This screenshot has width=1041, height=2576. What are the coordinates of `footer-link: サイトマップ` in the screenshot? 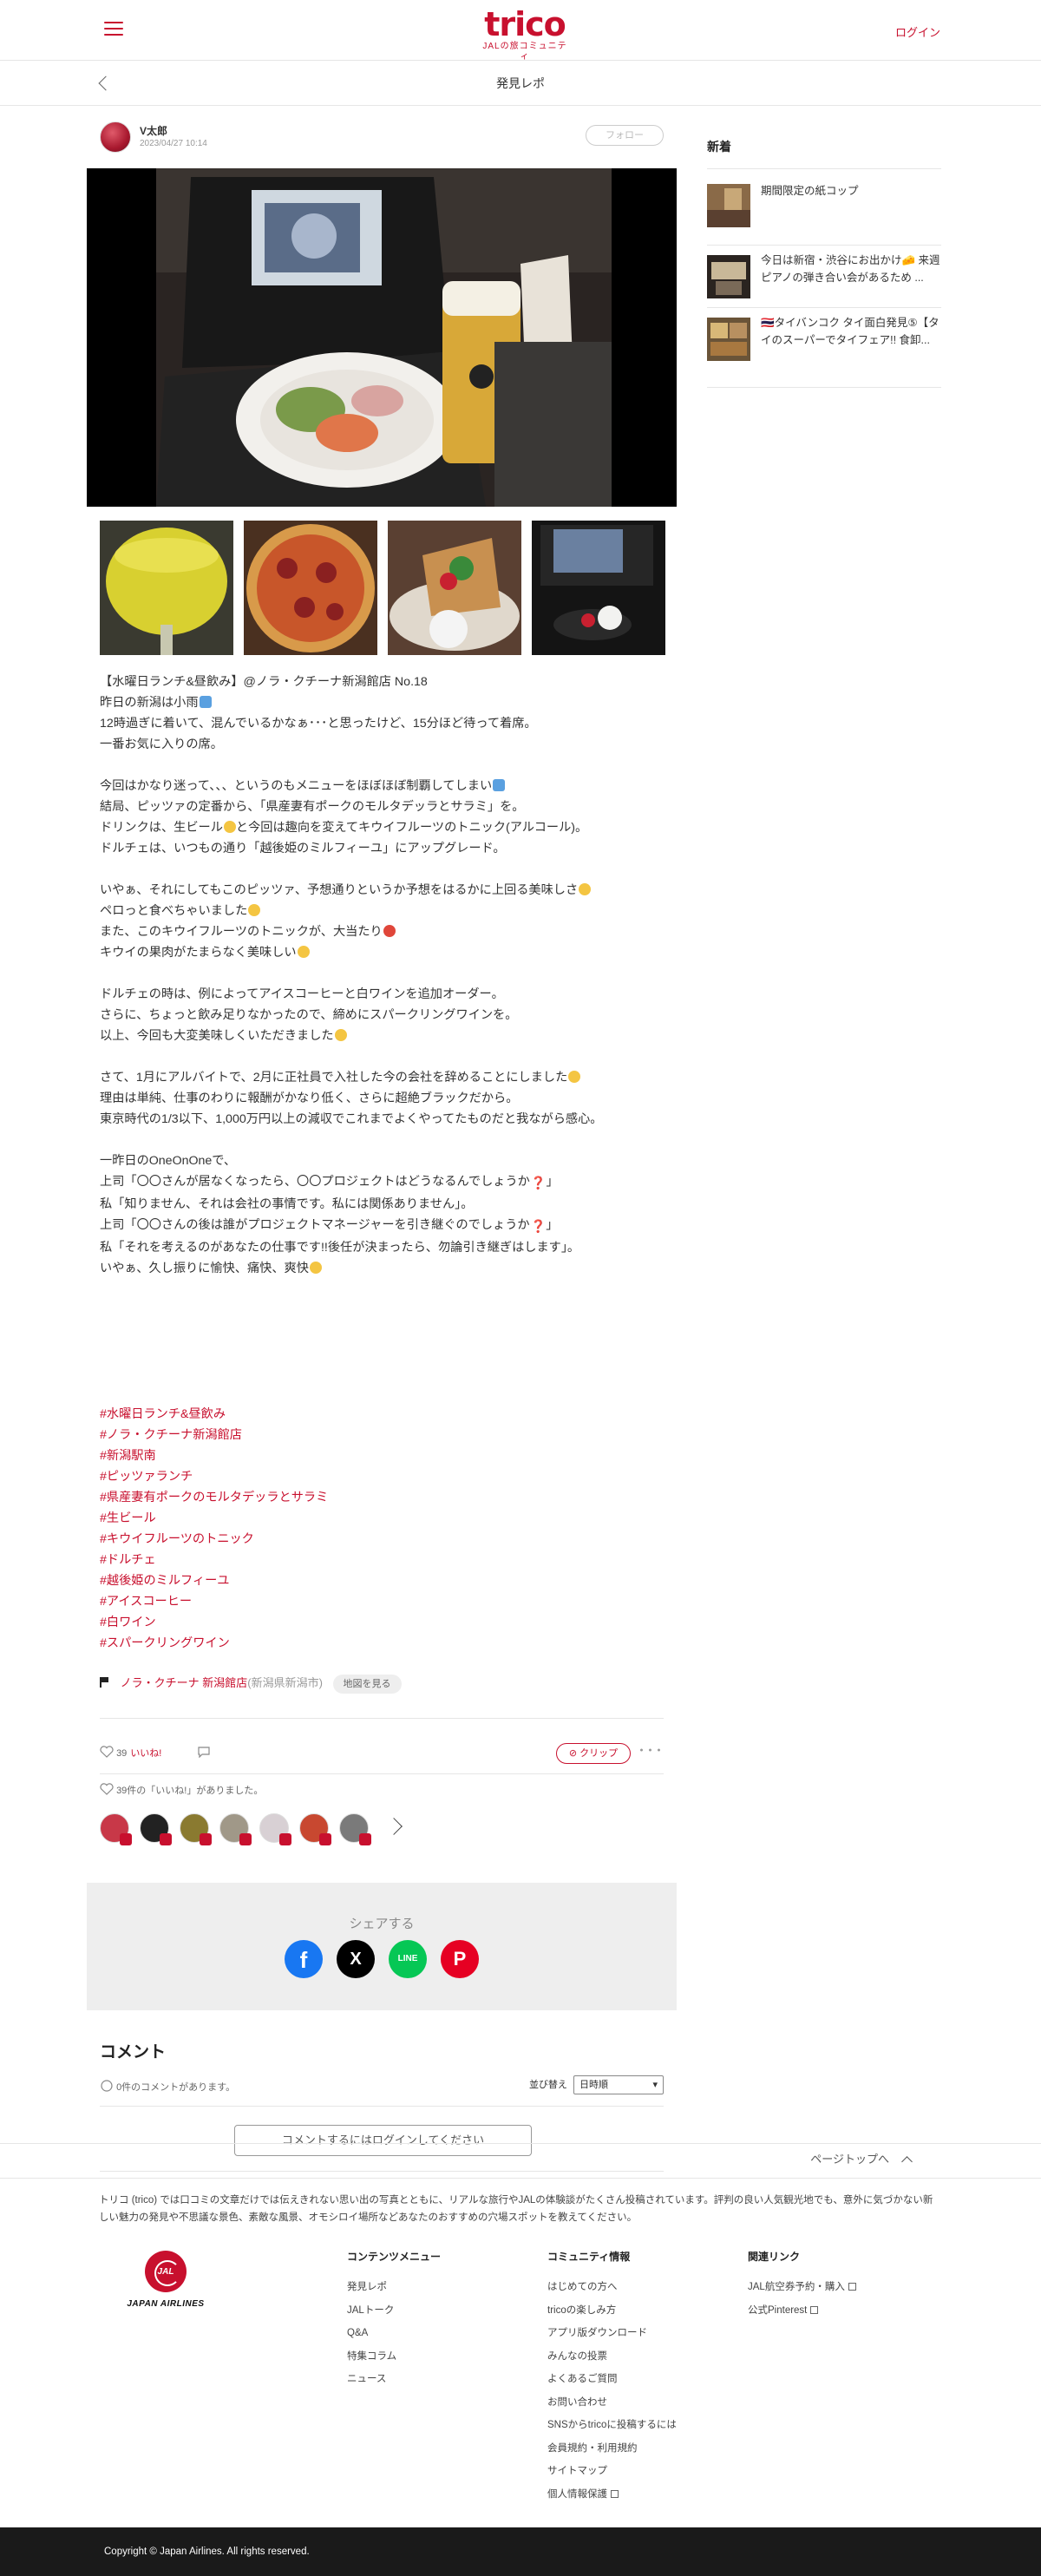 It's located at (612, 2471).